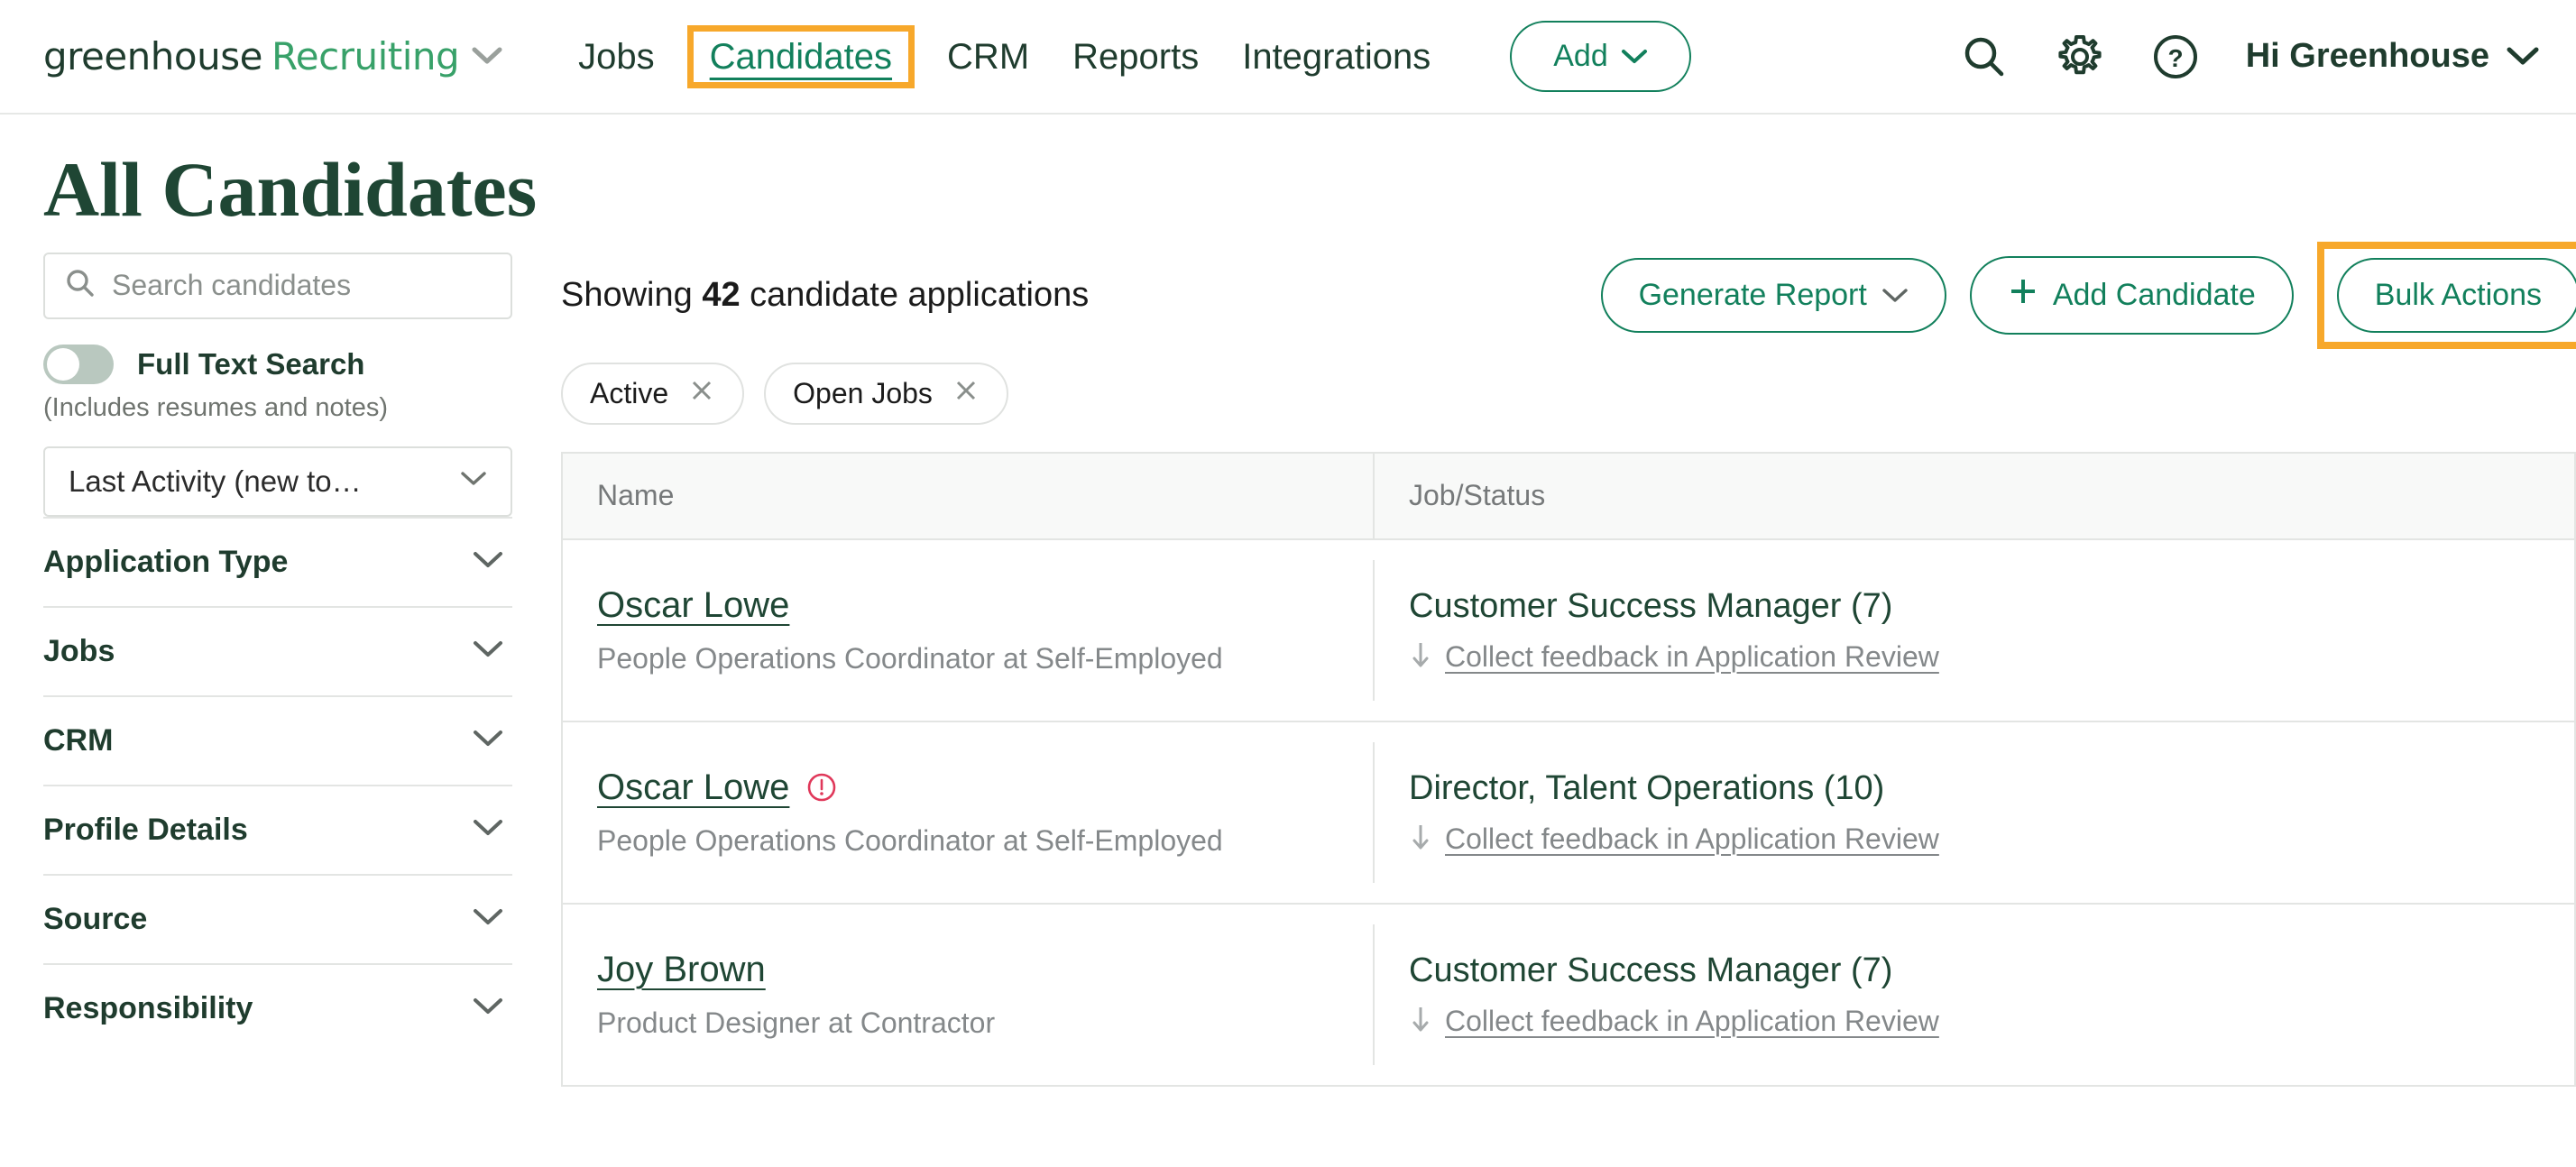  What do you see at coordinates (1975, 496) in the screenshot?
I see `column-header-job-status: Job/Status` at bounding box center [1975, 496].